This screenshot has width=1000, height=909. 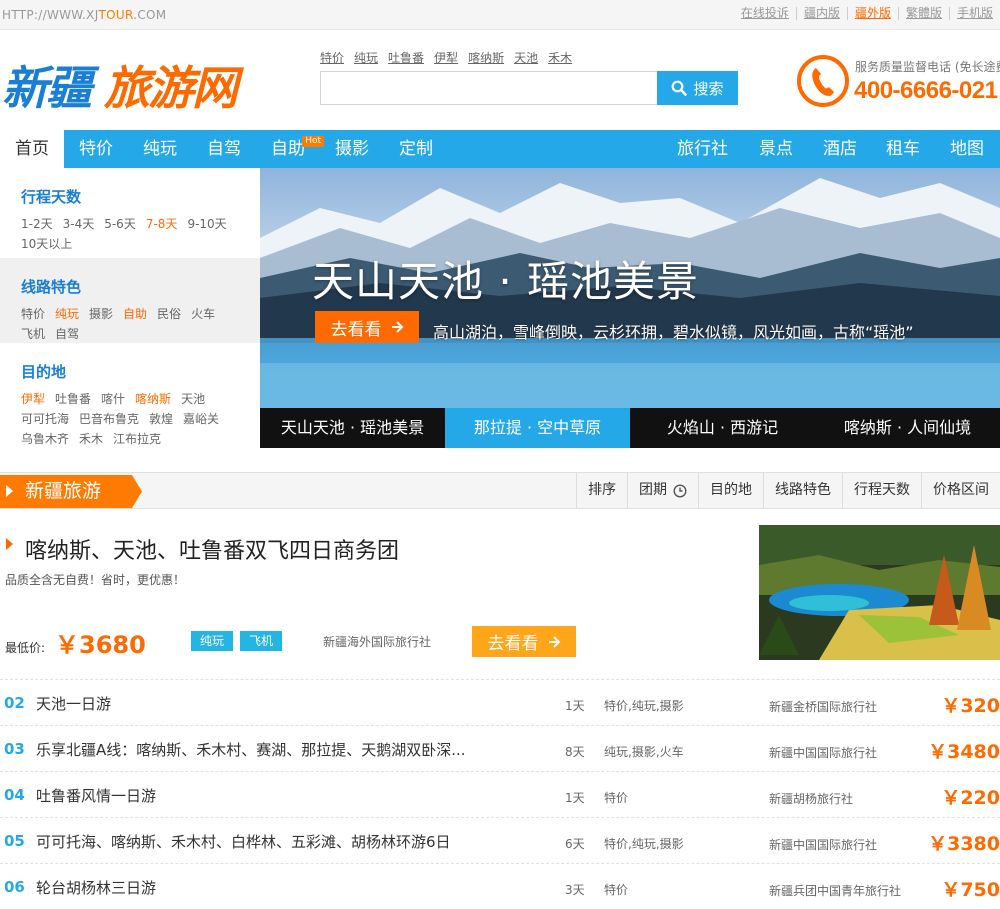 What do you see at coordinates (133, 83) in the screenshot?
I see `site-logo: 新疆 旅游网` at bounding box center [133, 83].